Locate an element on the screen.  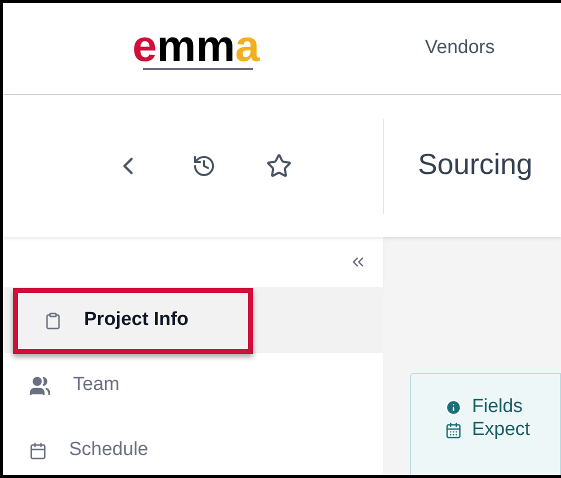
favorite-button is located at coordinates (279, 166).